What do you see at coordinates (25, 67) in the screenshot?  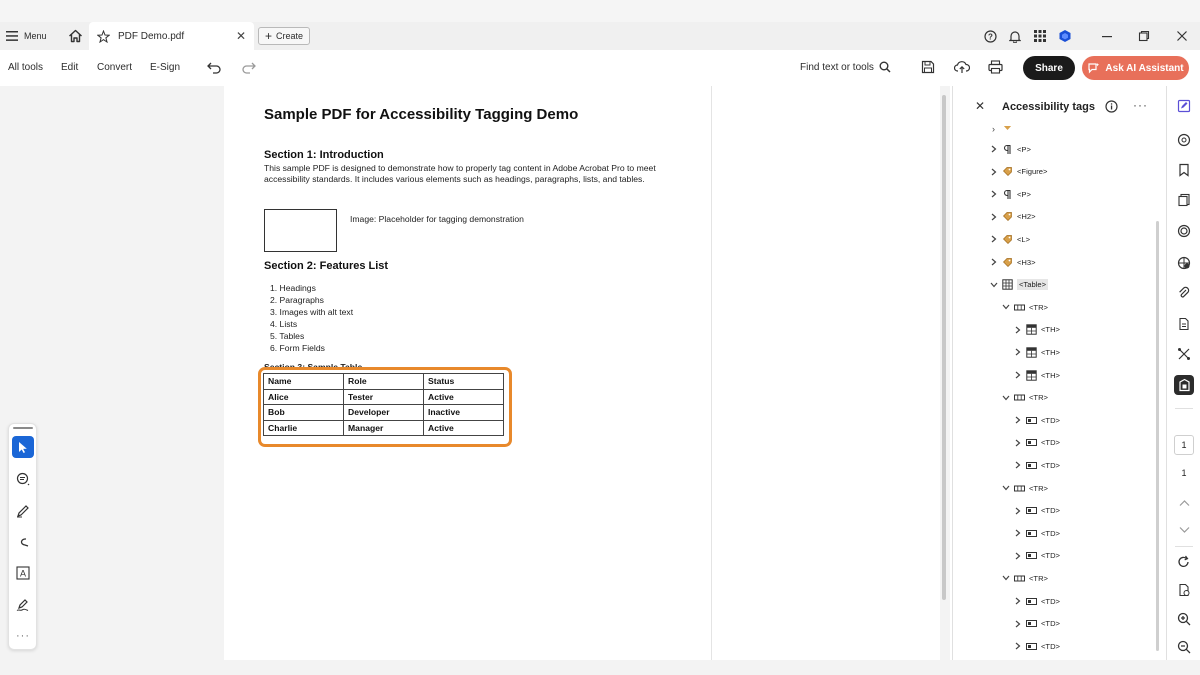 I see `toolbar-all-tools: All tools` at bounding box center [25, 67].